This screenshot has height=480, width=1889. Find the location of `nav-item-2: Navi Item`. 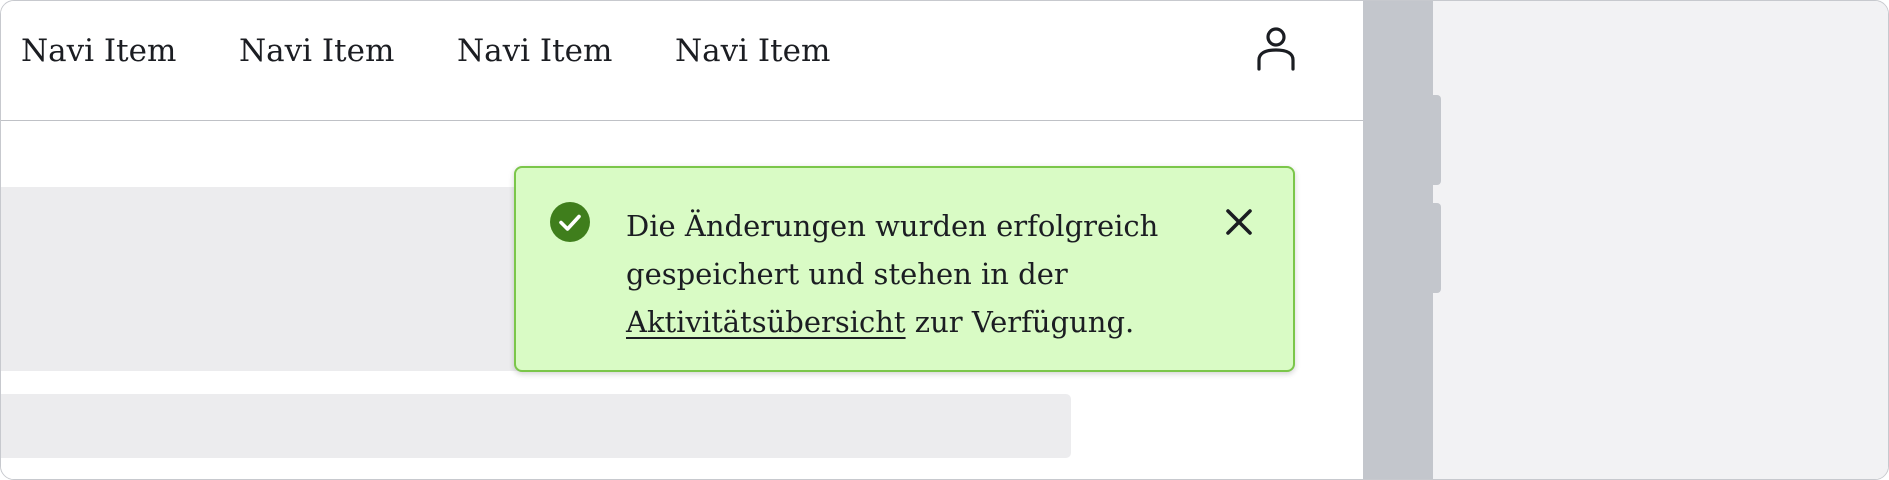

nav-item-2: Navi Item is located at coordinates (348, 51).